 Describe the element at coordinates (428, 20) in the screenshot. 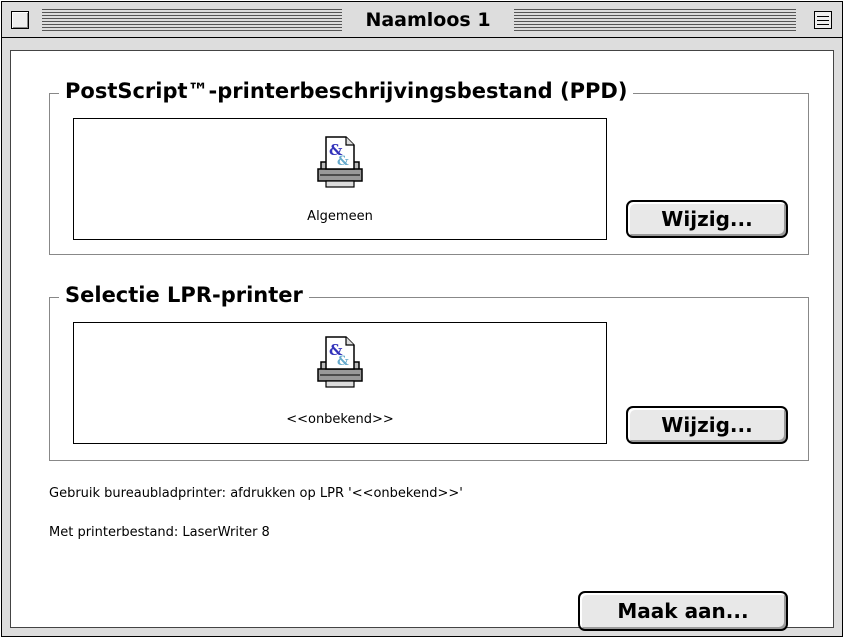

I see `window-title: Naamloos 1` at that location.